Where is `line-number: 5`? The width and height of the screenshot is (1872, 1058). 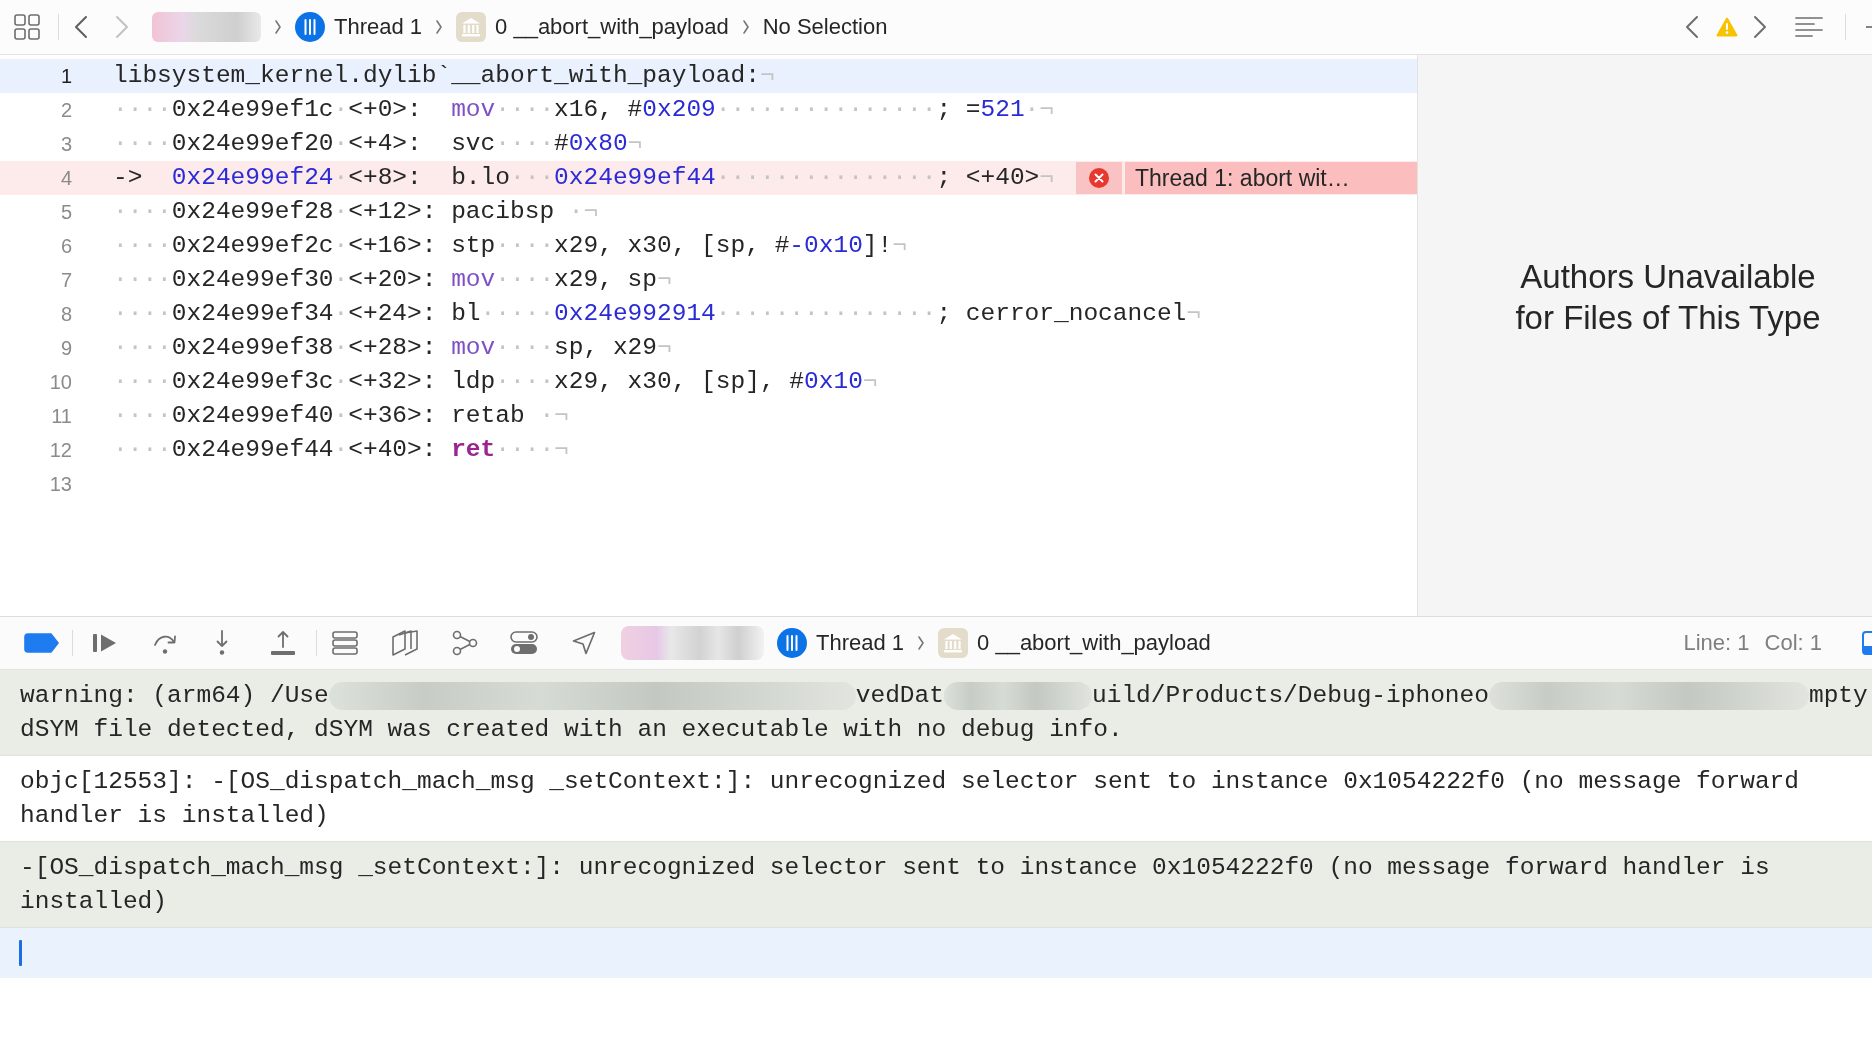 line-number: 5 is located at coordinates (65, 212).